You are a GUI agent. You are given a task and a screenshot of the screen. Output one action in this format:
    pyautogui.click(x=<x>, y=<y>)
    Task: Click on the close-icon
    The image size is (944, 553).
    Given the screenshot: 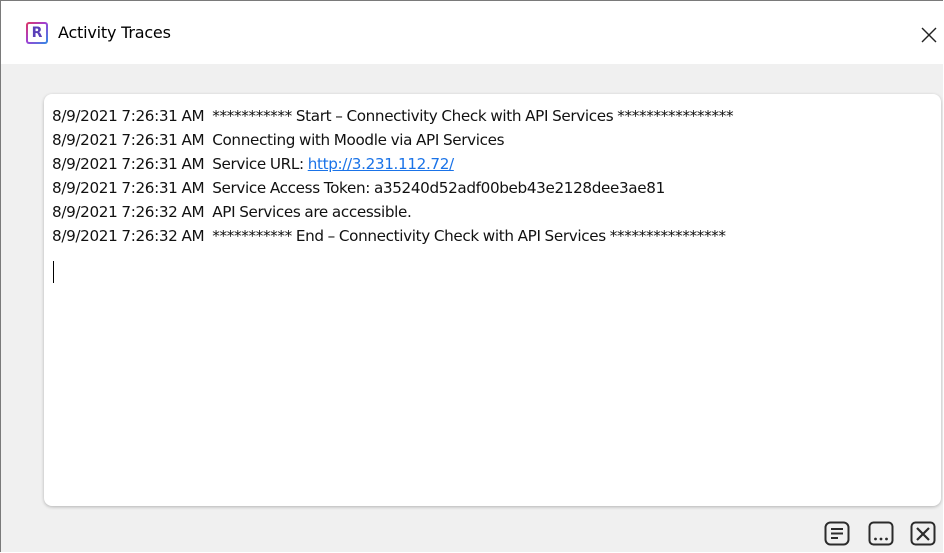 What is the action you would take?
    pyautogui.click(x=929, y=35)
    